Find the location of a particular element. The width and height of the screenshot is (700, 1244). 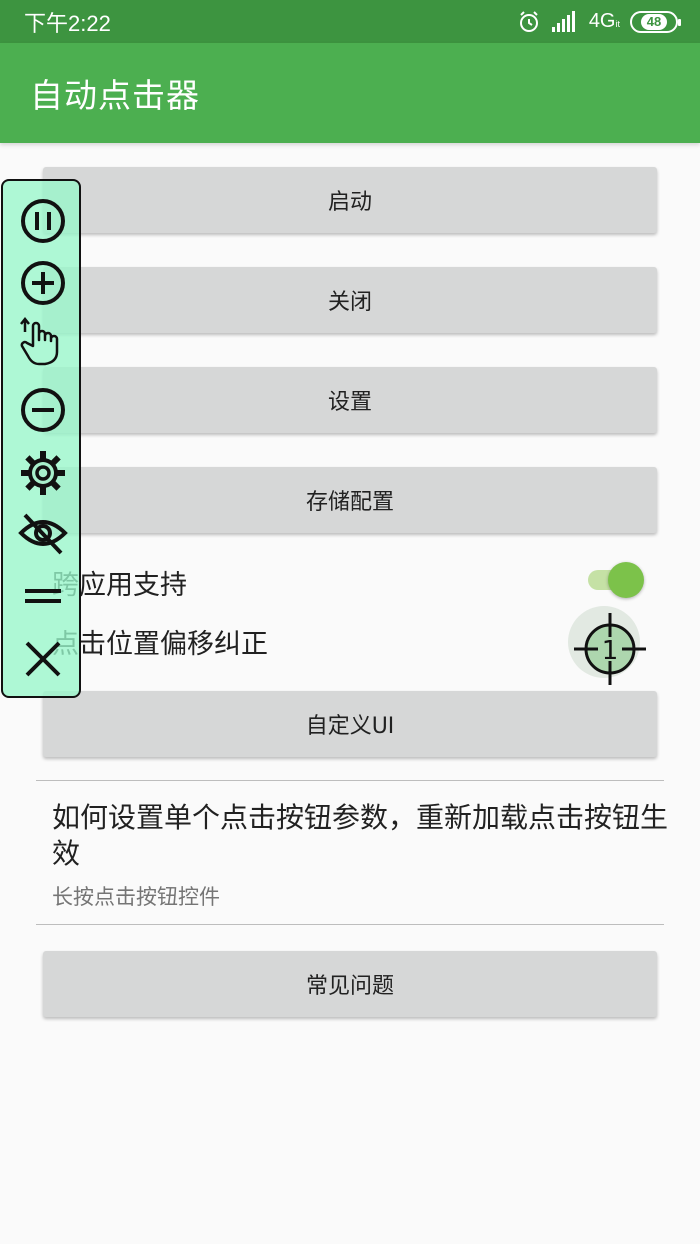

pause-icon is located at coordinates (43, 221).